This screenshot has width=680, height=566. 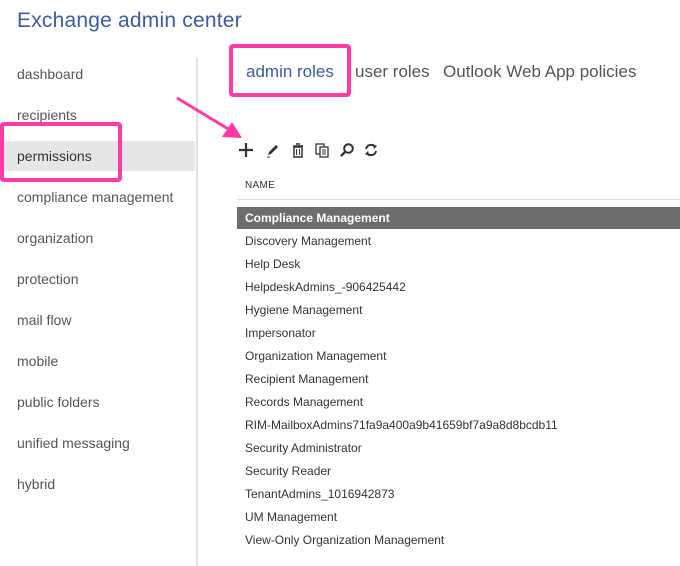 I want to click on tab-outlook-web-app-policies: Outlook Web App policies, so click(x=539, y=72).